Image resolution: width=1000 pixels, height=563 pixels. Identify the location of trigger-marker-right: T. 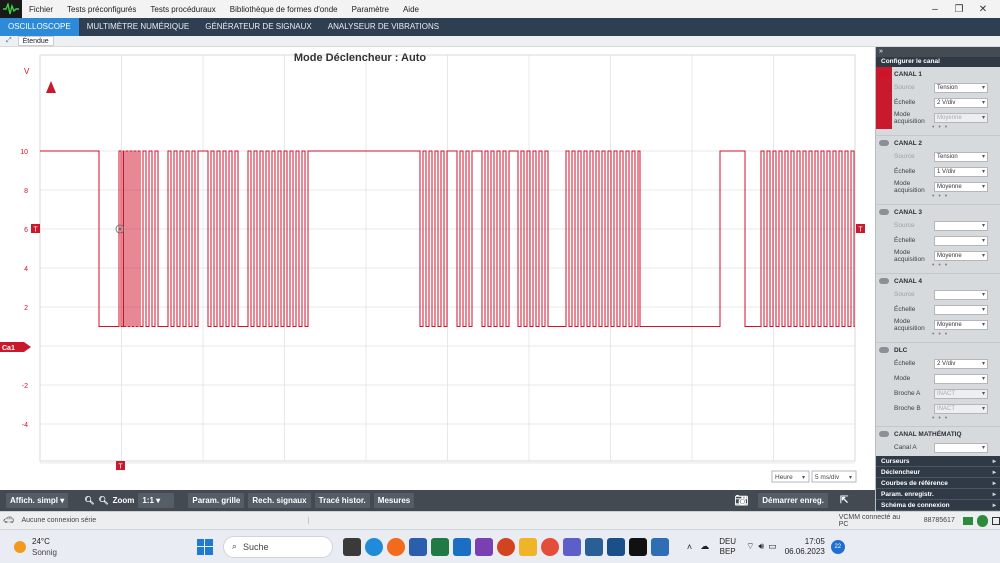
(860, 229).